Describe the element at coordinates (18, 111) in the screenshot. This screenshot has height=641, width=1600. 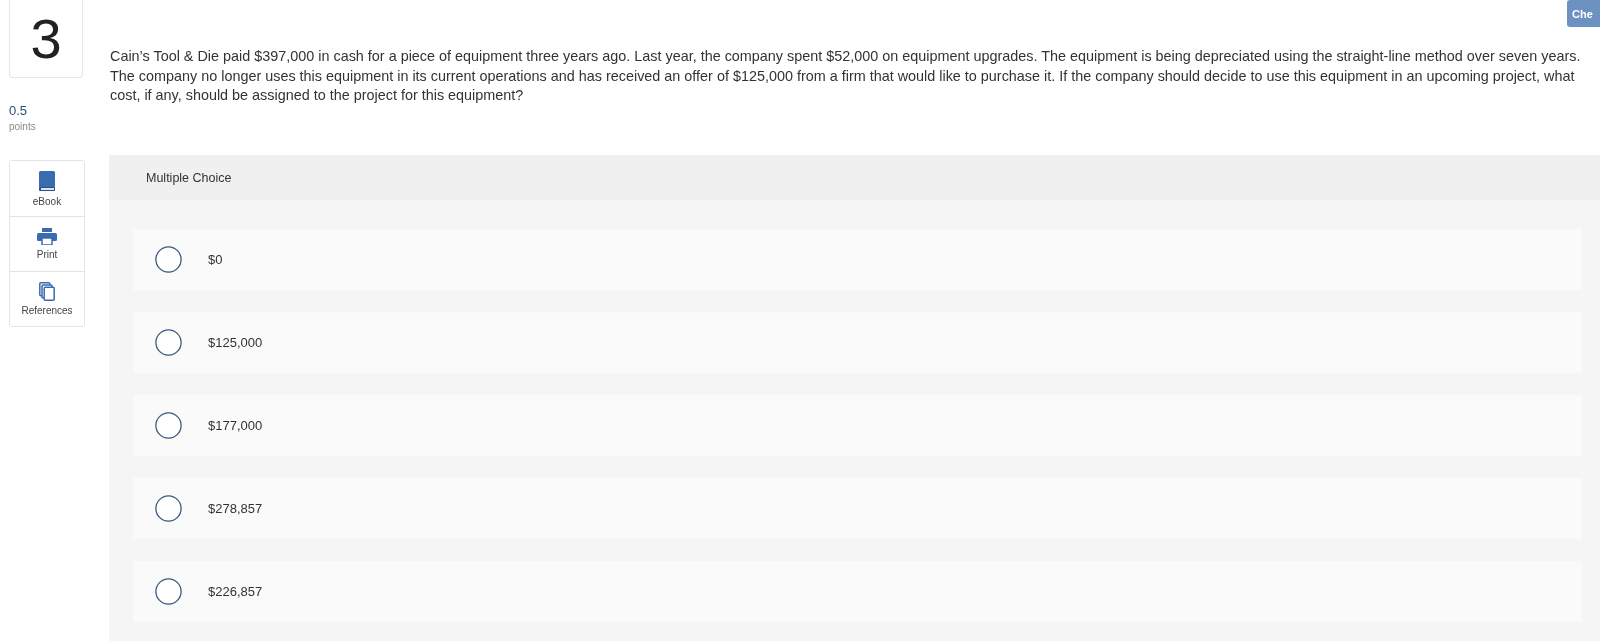
I see `points-value: 0.5` at that location.